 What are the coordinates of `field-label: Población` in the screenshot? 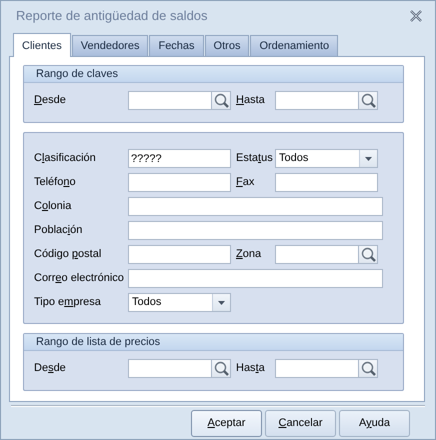 It's located at (59, 230).